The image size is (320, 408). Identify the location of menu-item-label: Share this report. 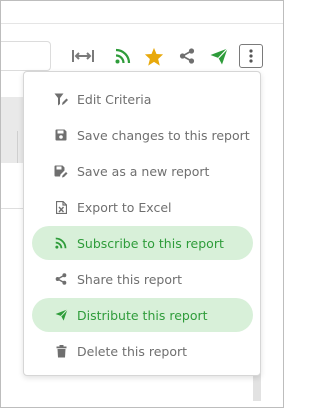
(130, 279).